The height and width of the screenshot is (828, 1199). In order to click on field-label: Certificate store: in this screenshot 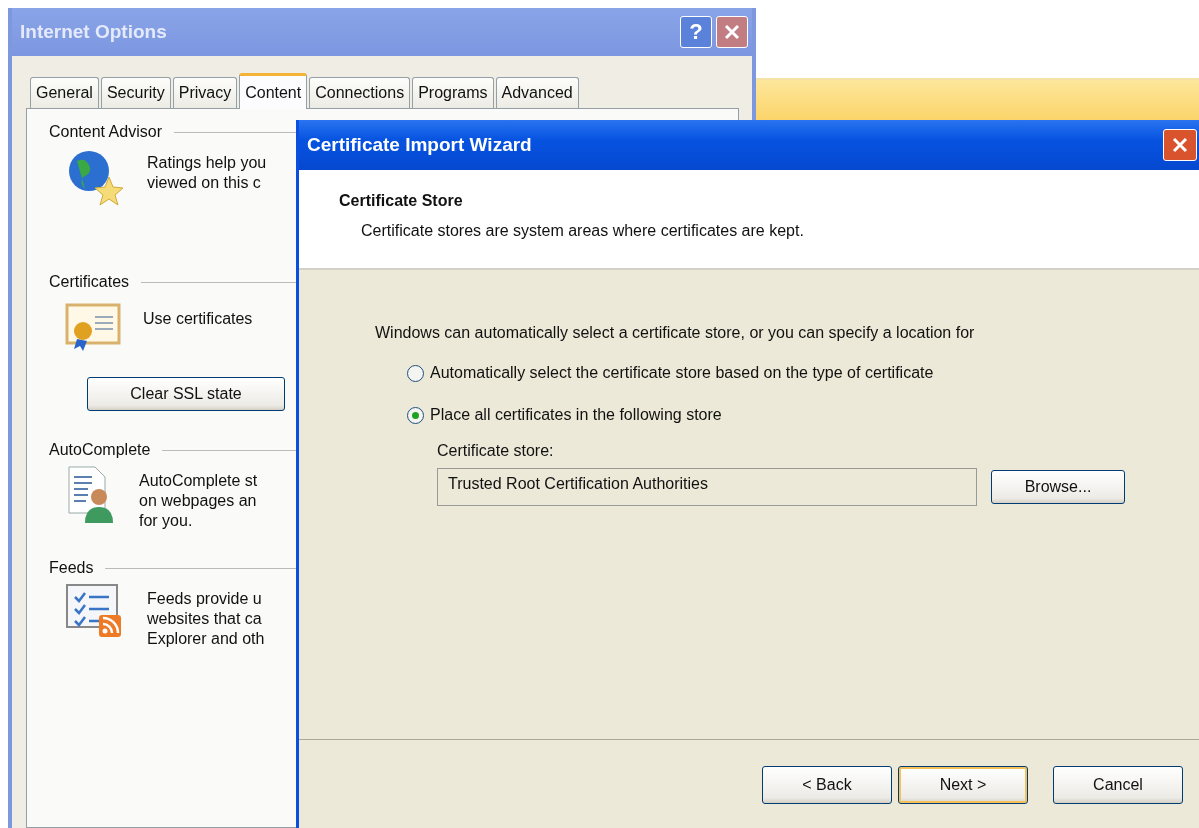, I will do `click(496, 451)`.